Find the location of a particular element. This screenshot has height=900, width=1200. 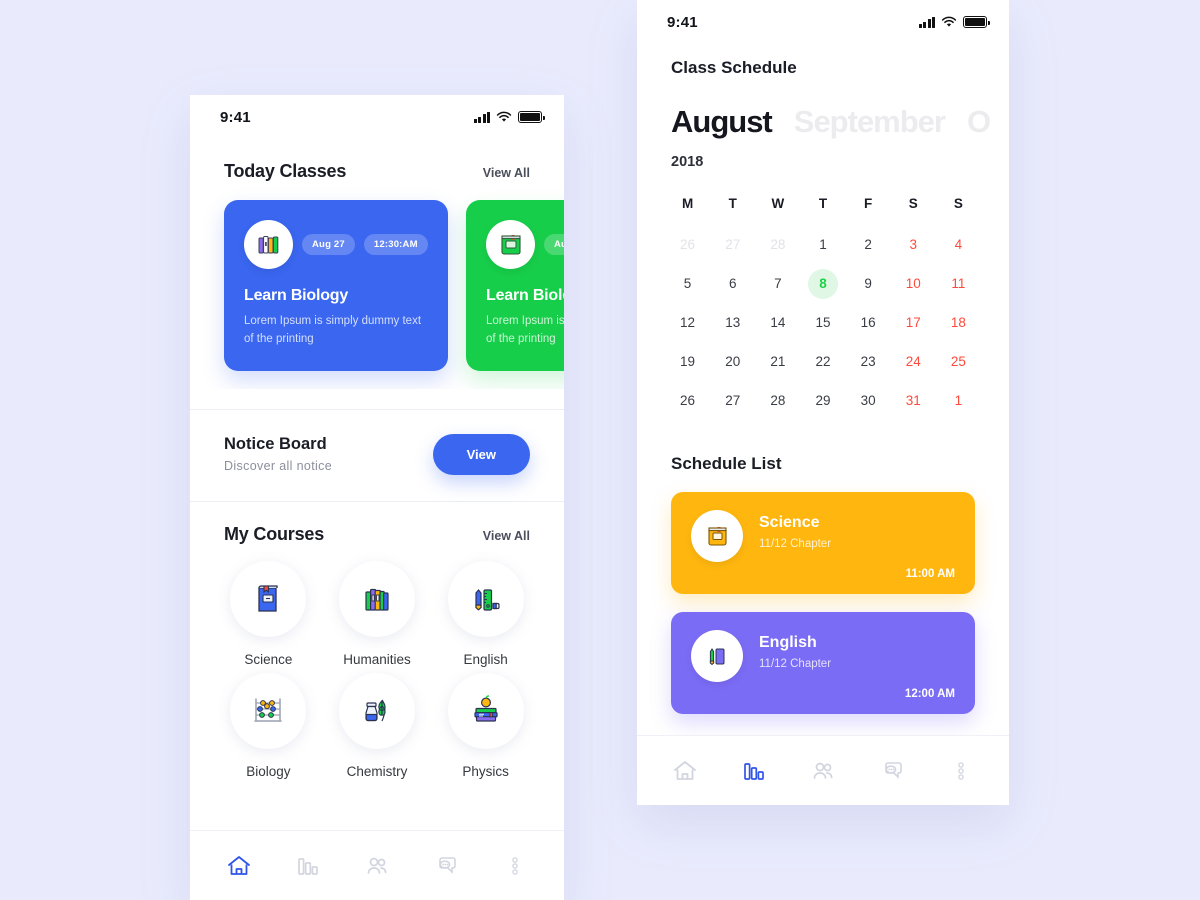

month-september: September is located at coordinates (870, 122).